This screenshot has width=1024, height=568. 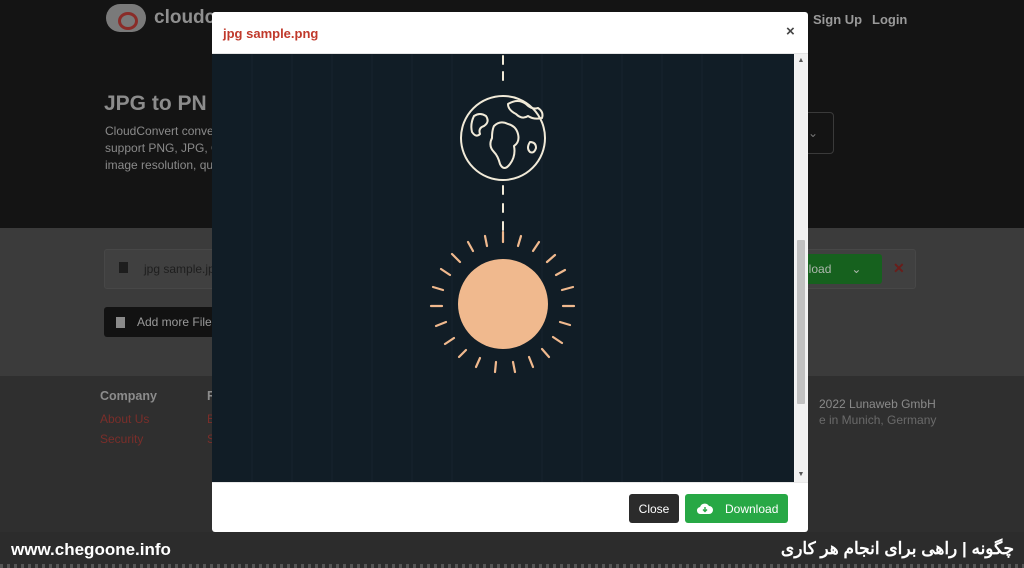 What do you see at coordinates (123, 267) in the screenshot?
I see `file-icon` at bounding box center [123, 267].